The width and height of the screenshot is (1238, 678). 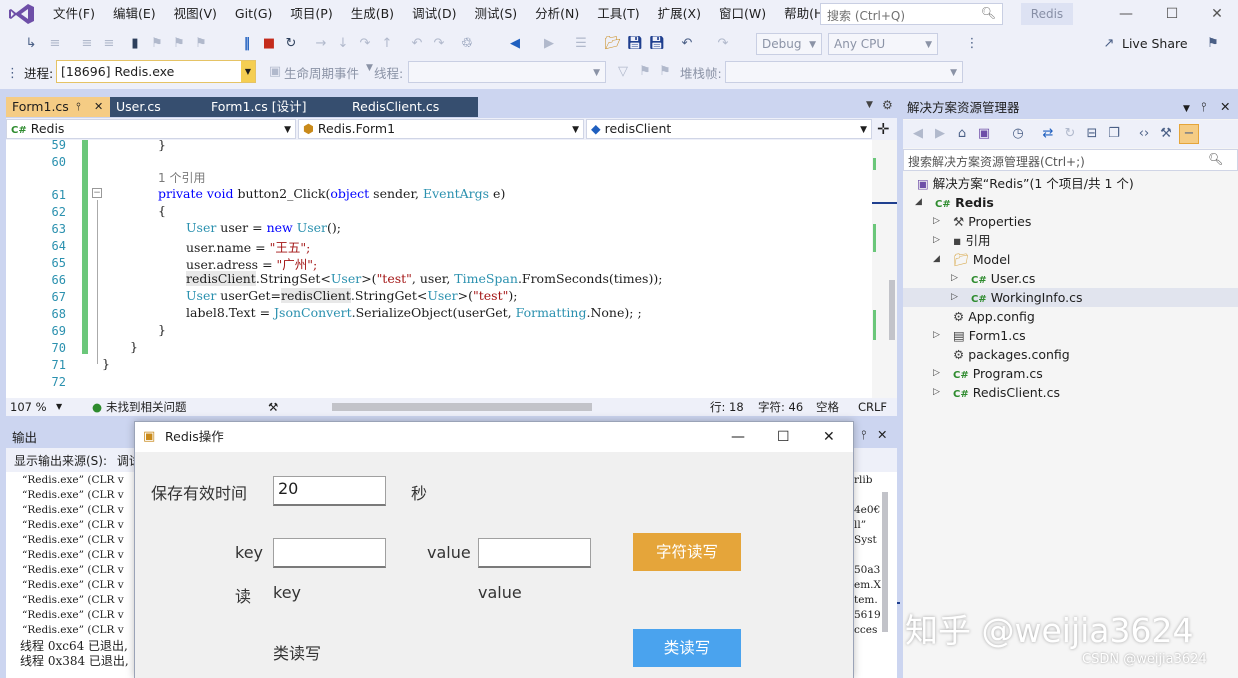 What do you see at coordinates (892, 310) in the screenshot?
I see `scroll-thumb` at bounding box center [892, 310].